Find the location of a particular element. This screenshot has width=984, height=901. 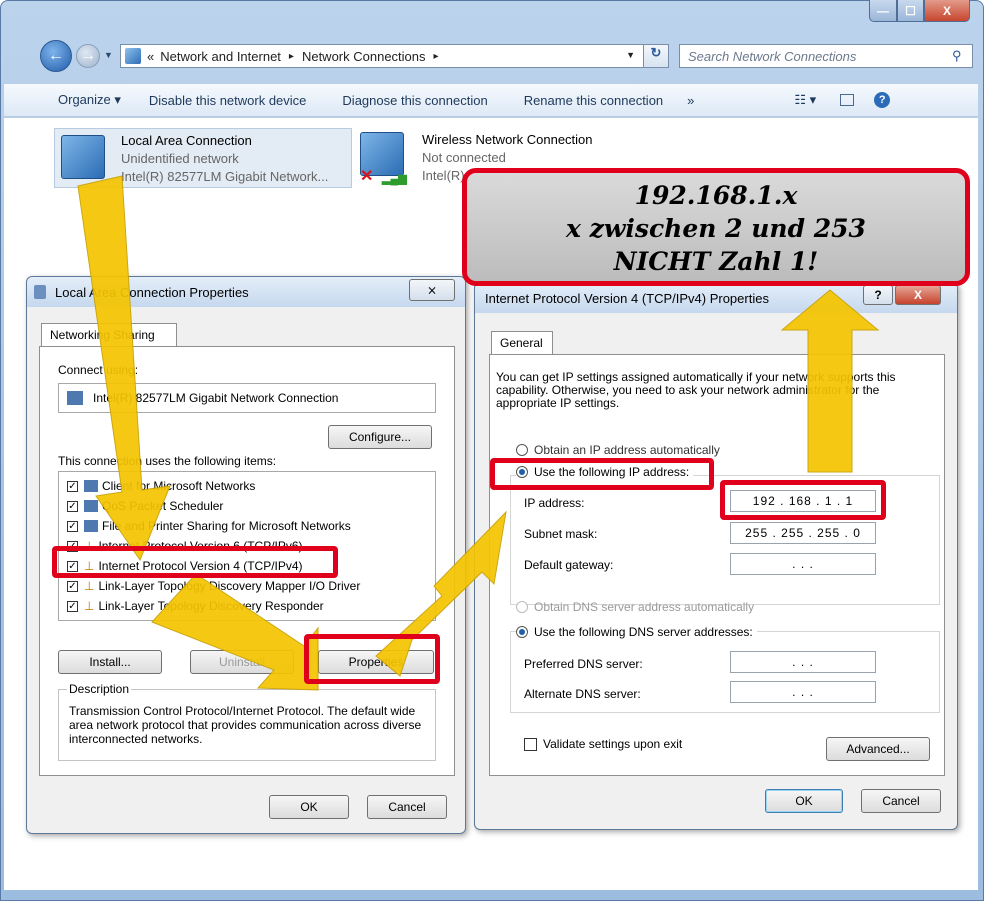

highlight-ipv4-item is located at coordinates (195, 562).